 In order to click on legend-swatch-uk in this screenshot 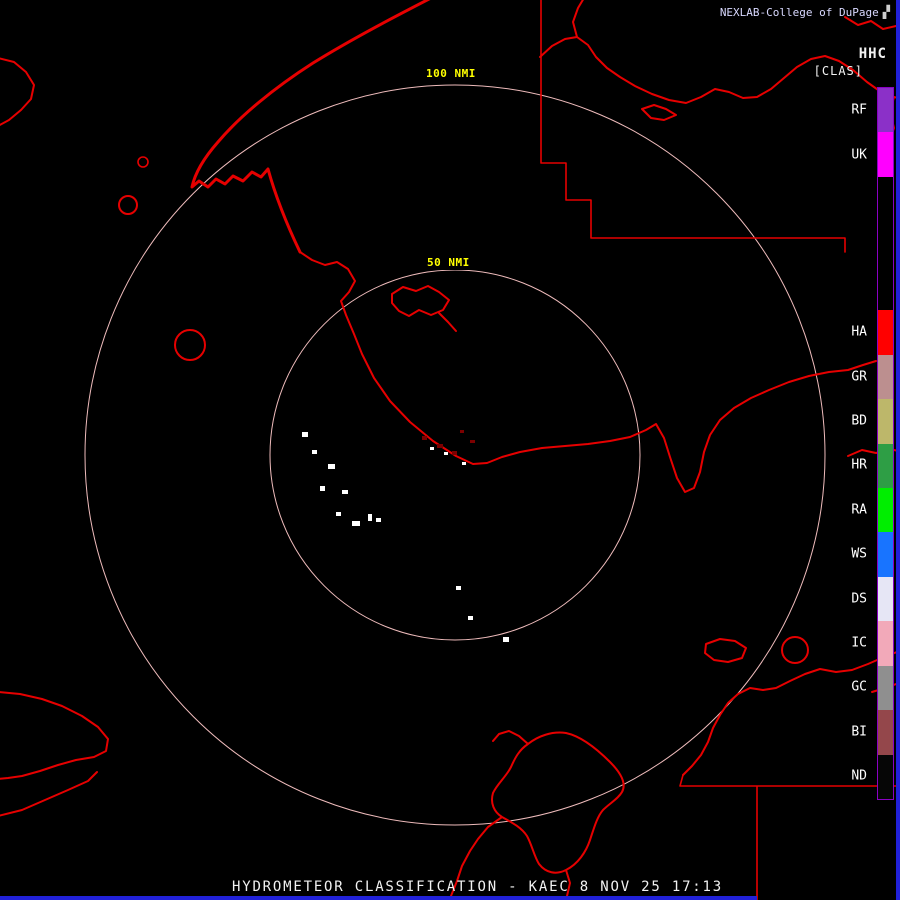, I will do `click(885, 154)`.